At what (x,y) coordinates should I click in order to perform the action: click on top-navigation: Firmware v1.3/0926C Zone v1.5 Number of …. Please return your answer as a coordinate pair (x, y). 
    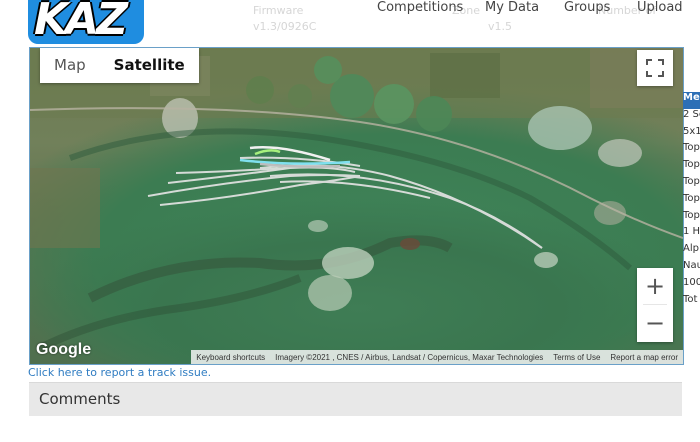
    Looking at the image, I should click on (350, 23).